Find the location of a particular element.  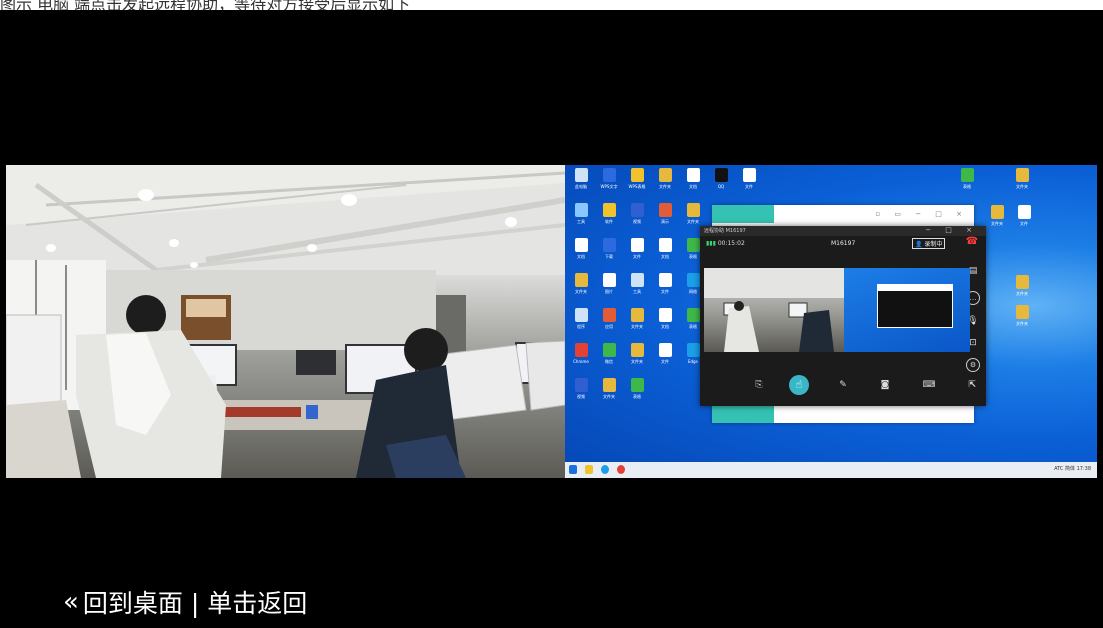

desktop-icon: QQ is located at coordinates (721, 183).